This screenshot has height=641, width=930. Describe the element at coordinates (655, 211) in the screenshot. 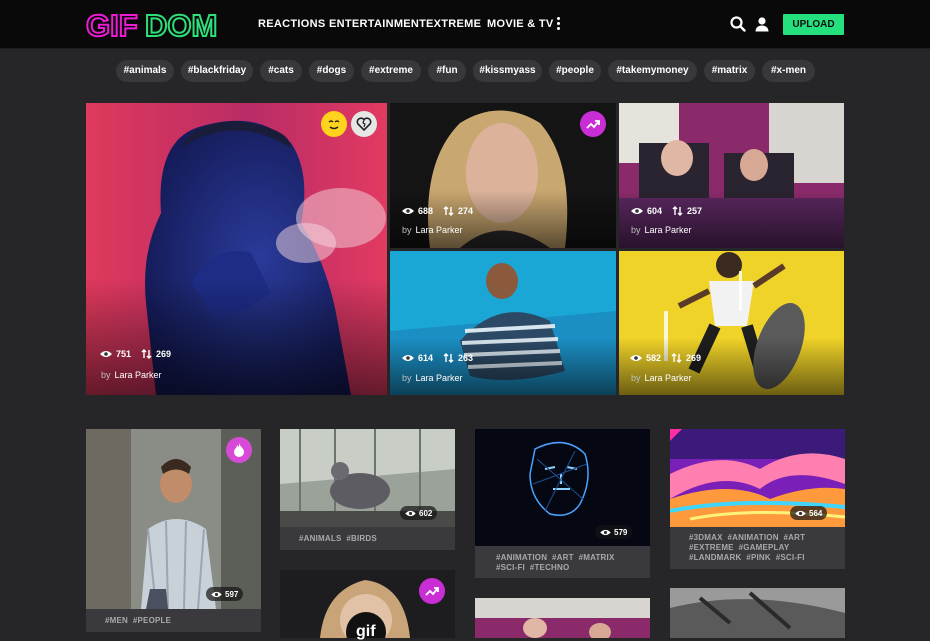

I see `view-count: 604` at that location.